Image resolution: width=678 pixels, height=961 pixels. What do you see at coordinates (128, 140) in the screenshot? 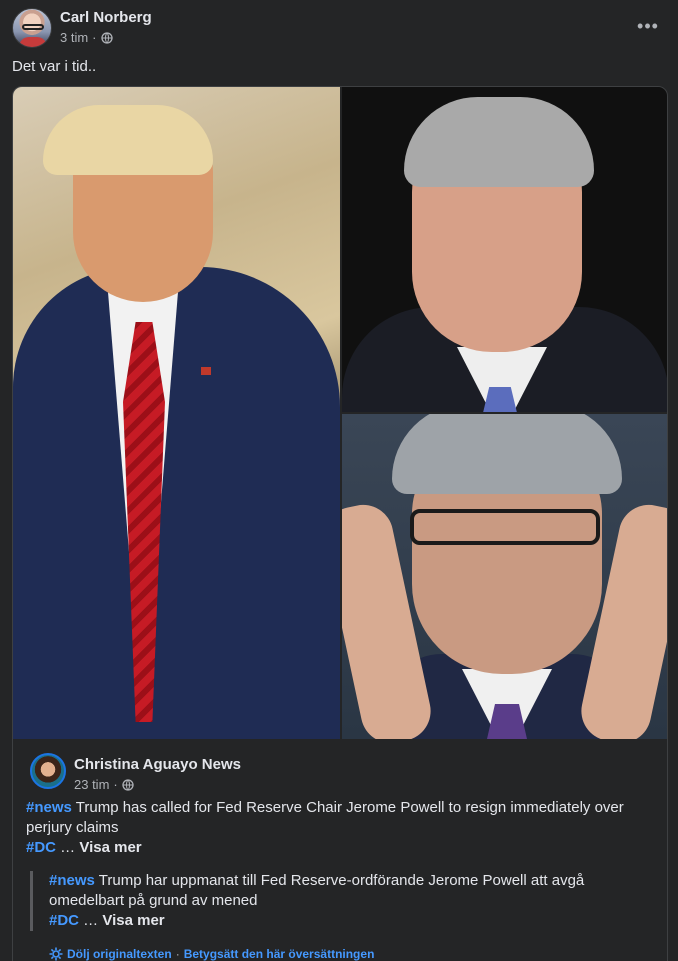
I see `trump-hair` at bounding box center [128, 140].